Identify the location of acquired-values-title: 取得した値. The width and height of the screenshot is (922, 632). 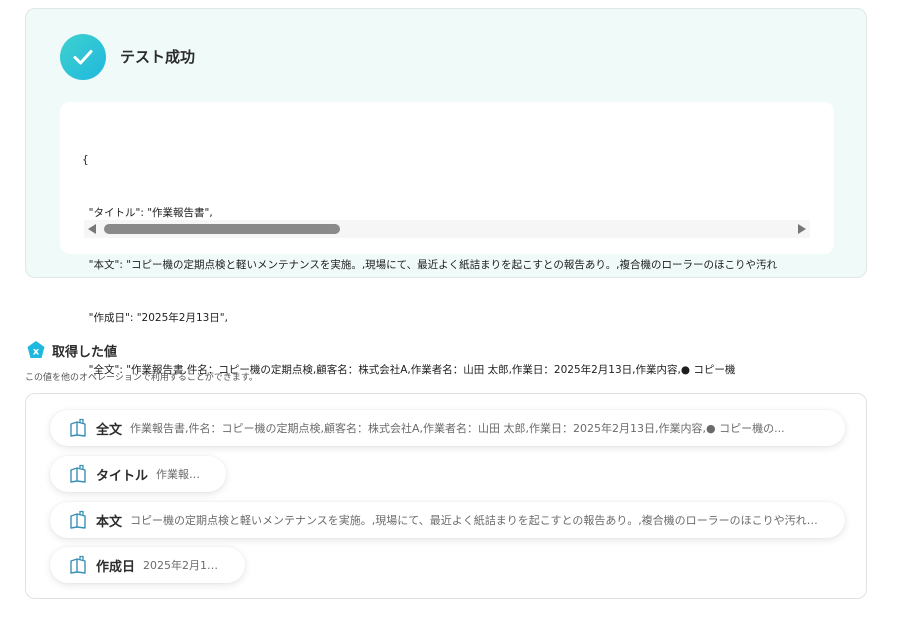
(85, 352).